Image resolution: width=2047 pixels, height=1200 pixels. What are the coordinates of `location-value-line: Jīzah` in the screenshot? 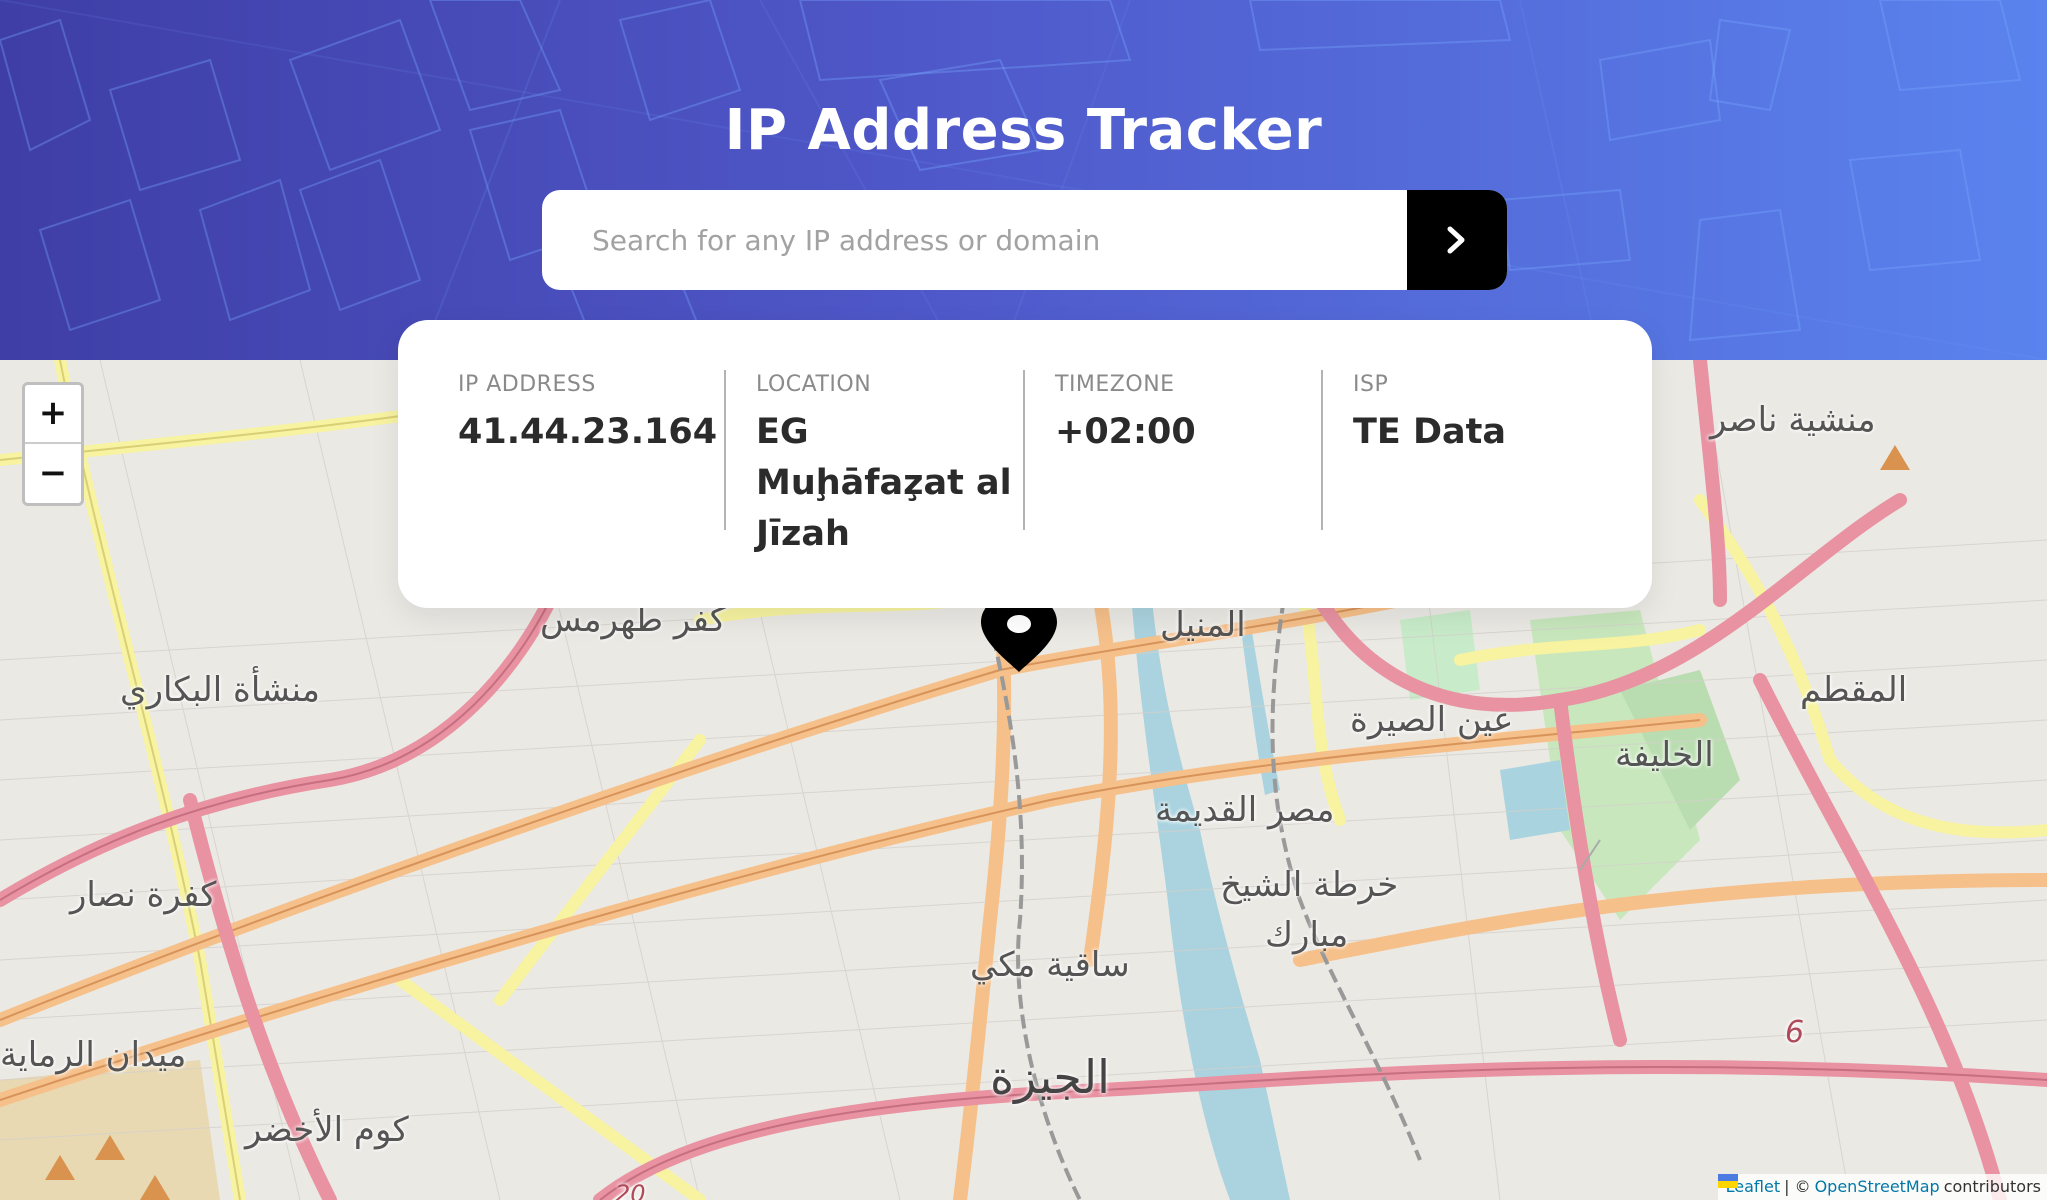 It's located at (803, 534).